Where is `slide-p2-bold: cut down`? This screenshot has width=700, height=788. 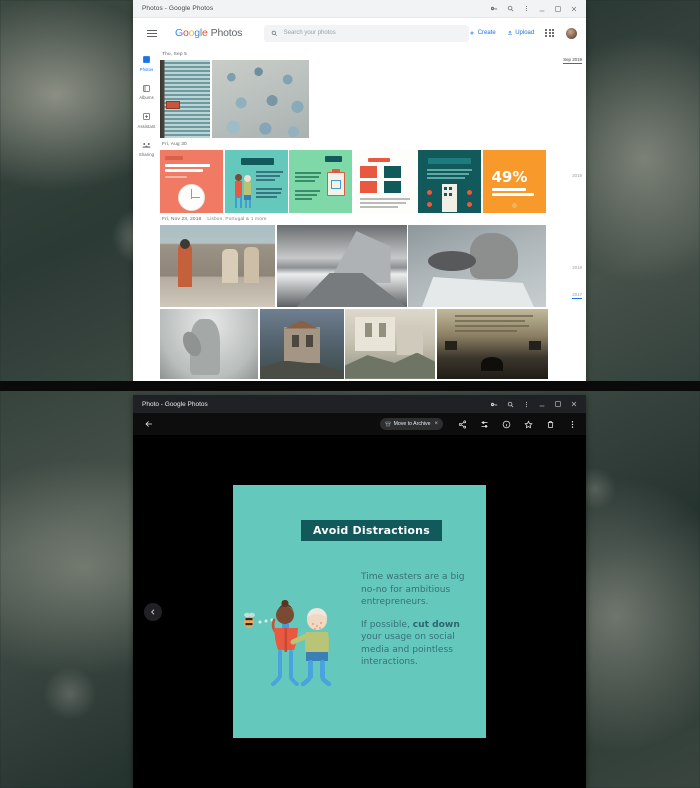 slide-p2-bold: cut down is located at coordinates (436, 624).